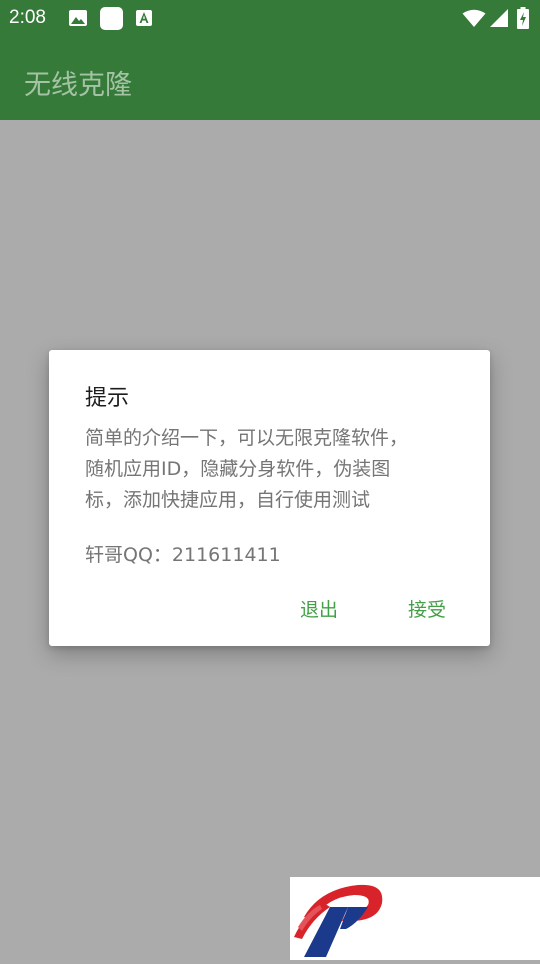 This screenshot has width=540, height=964. I want to click on status-bar: 2:08, so click(270, 19).